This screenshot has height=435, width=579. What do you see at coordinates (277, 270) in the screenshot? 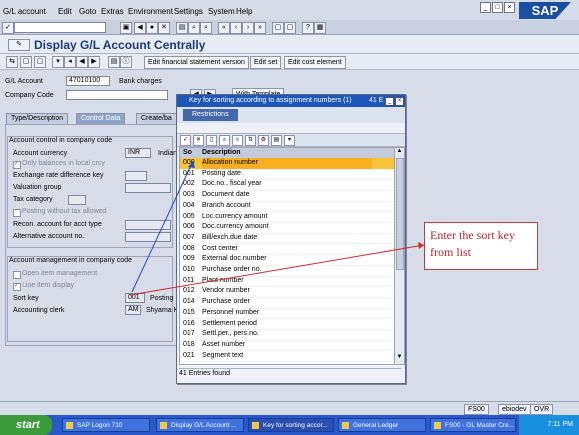
I see `red-arrow-line` at bounding box center [277, 270].